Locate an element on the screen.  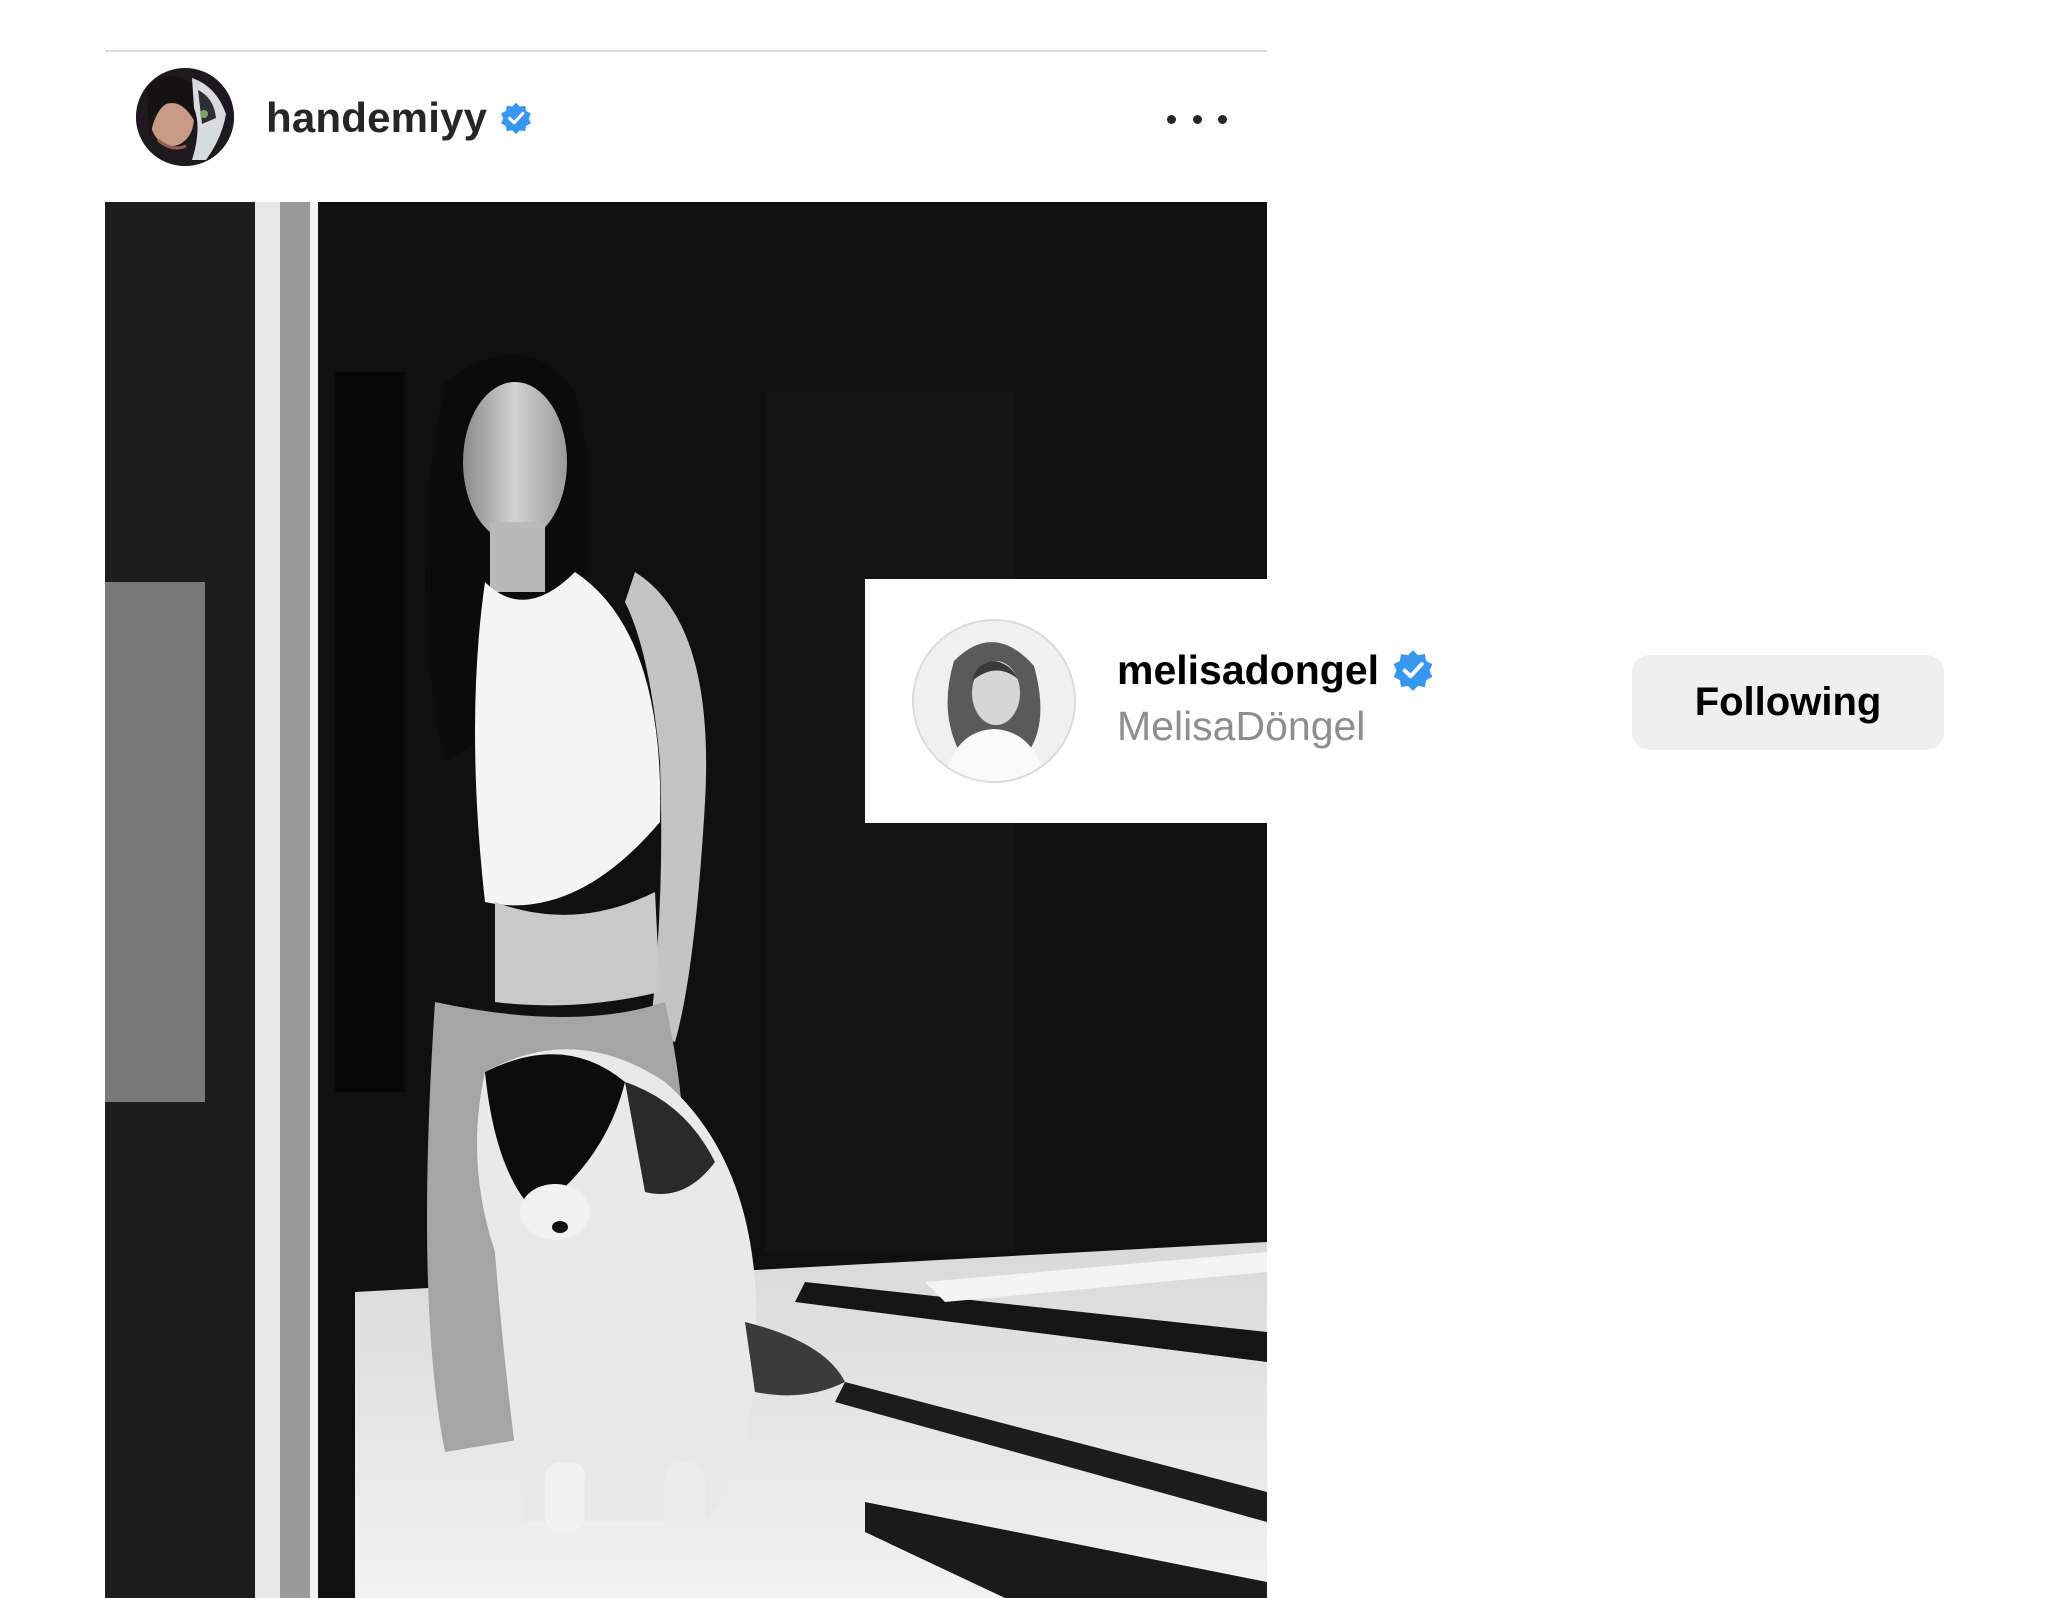
top-divider is located at coordinates (686, 51).